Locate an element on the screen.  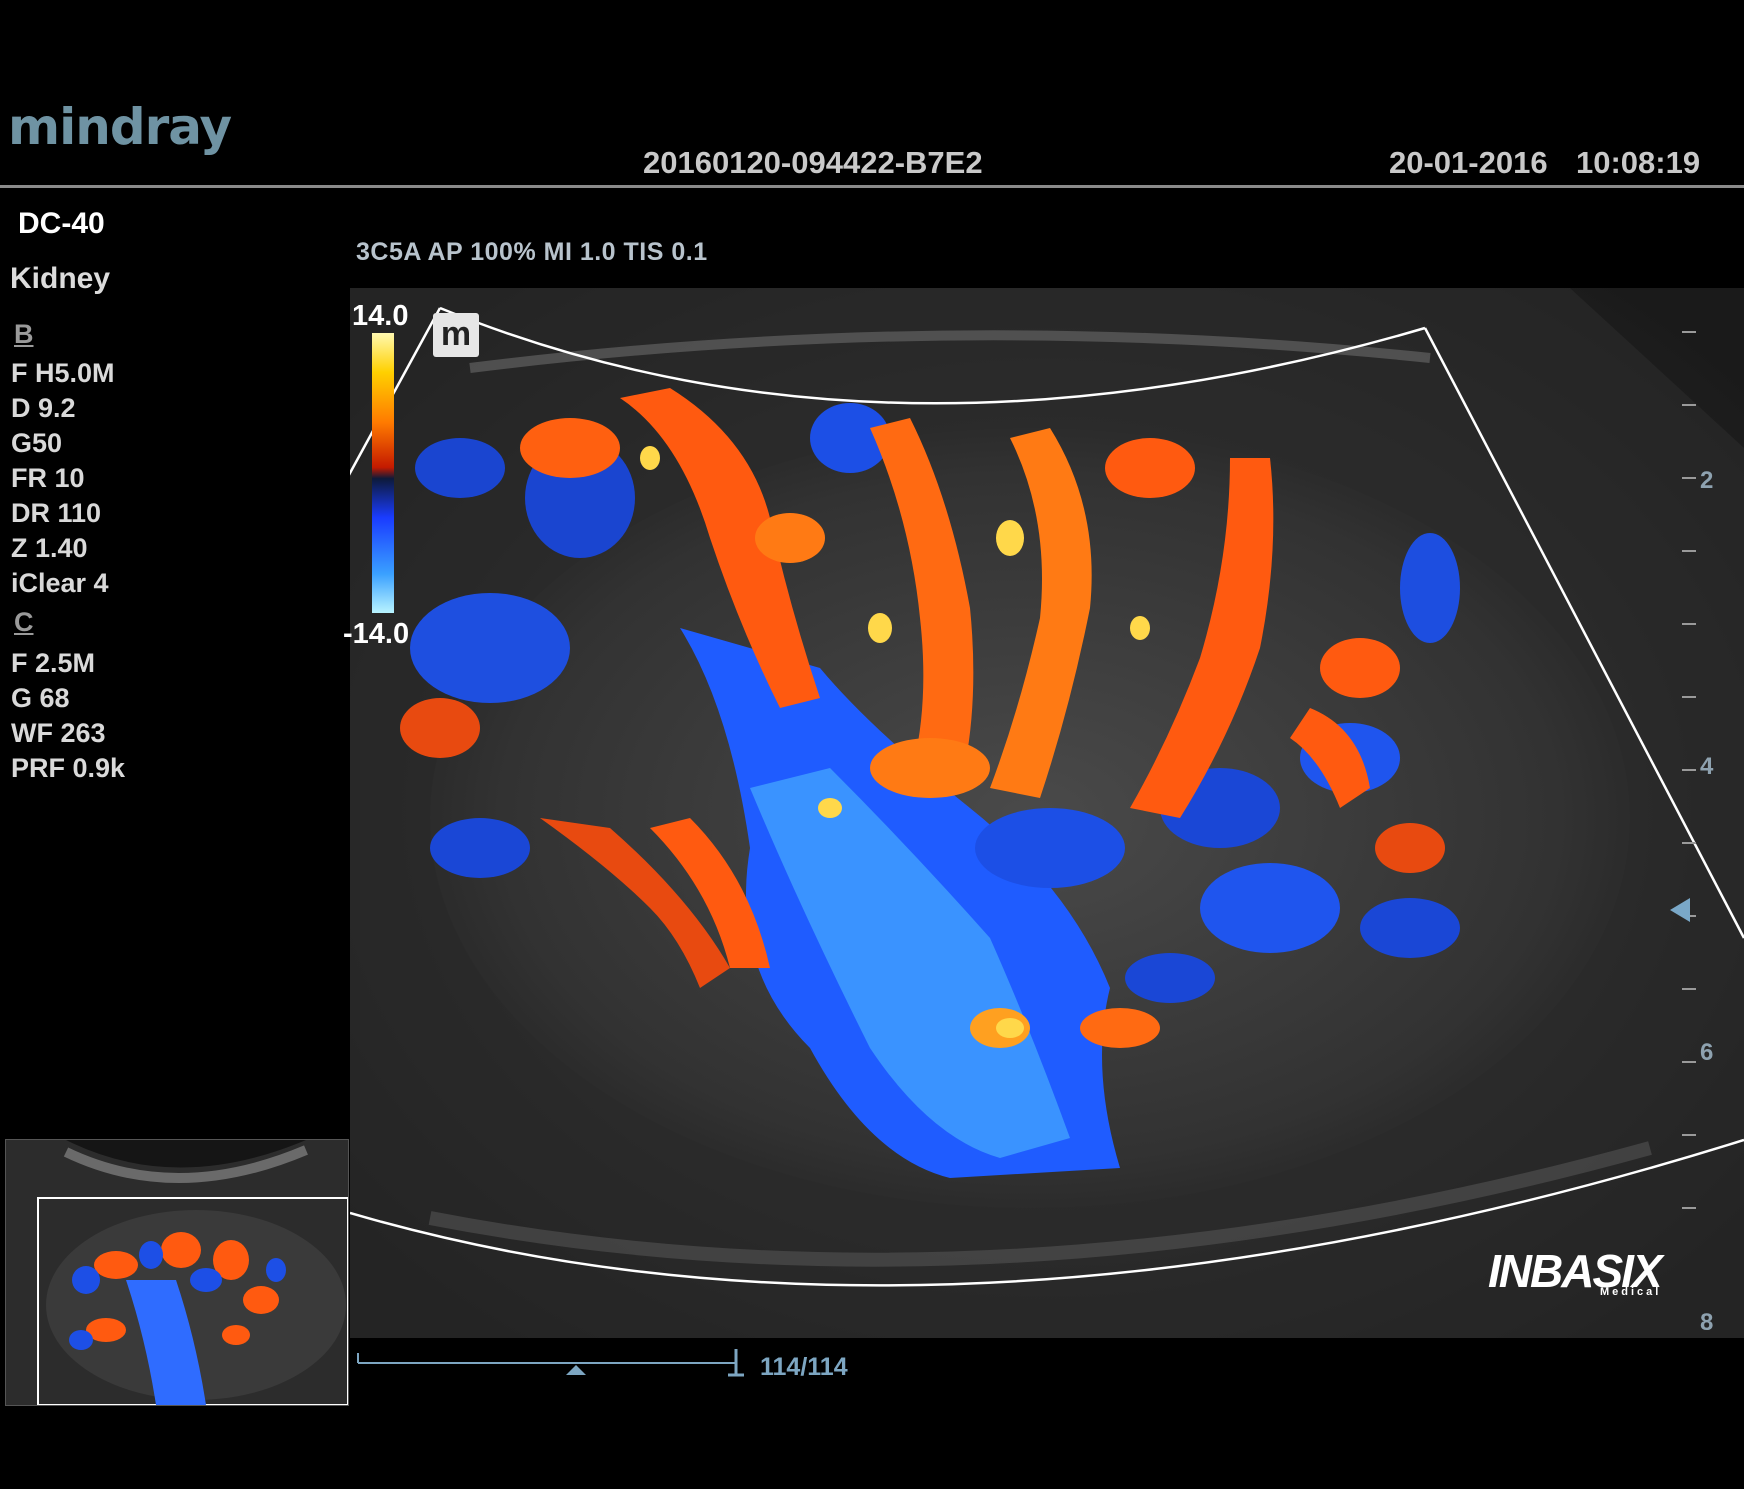
watermark-sub: Medical is located at coordinates (1631, 1292).